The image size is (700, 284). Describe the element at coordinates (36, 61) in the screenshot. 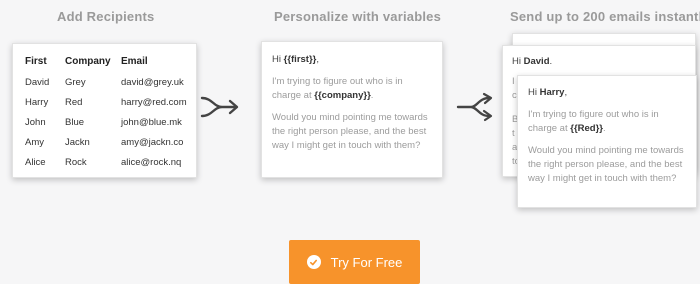

I see `column-header-first: First` at that location.